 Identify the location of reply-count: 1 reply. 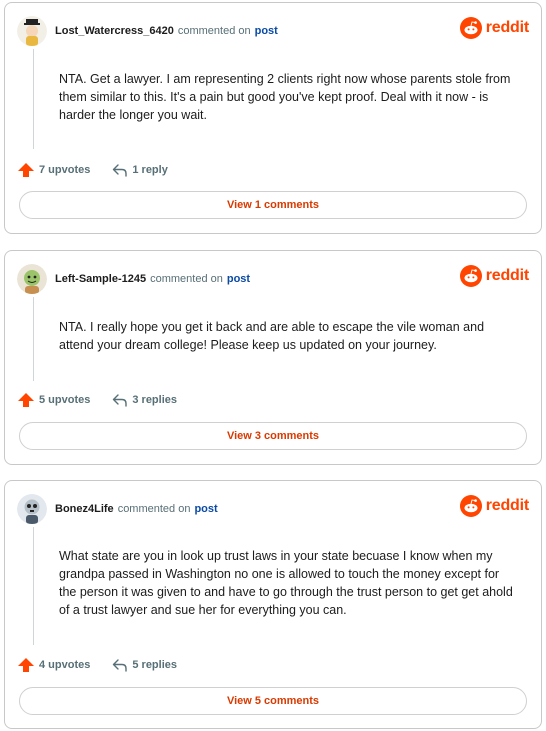
(149, 170).